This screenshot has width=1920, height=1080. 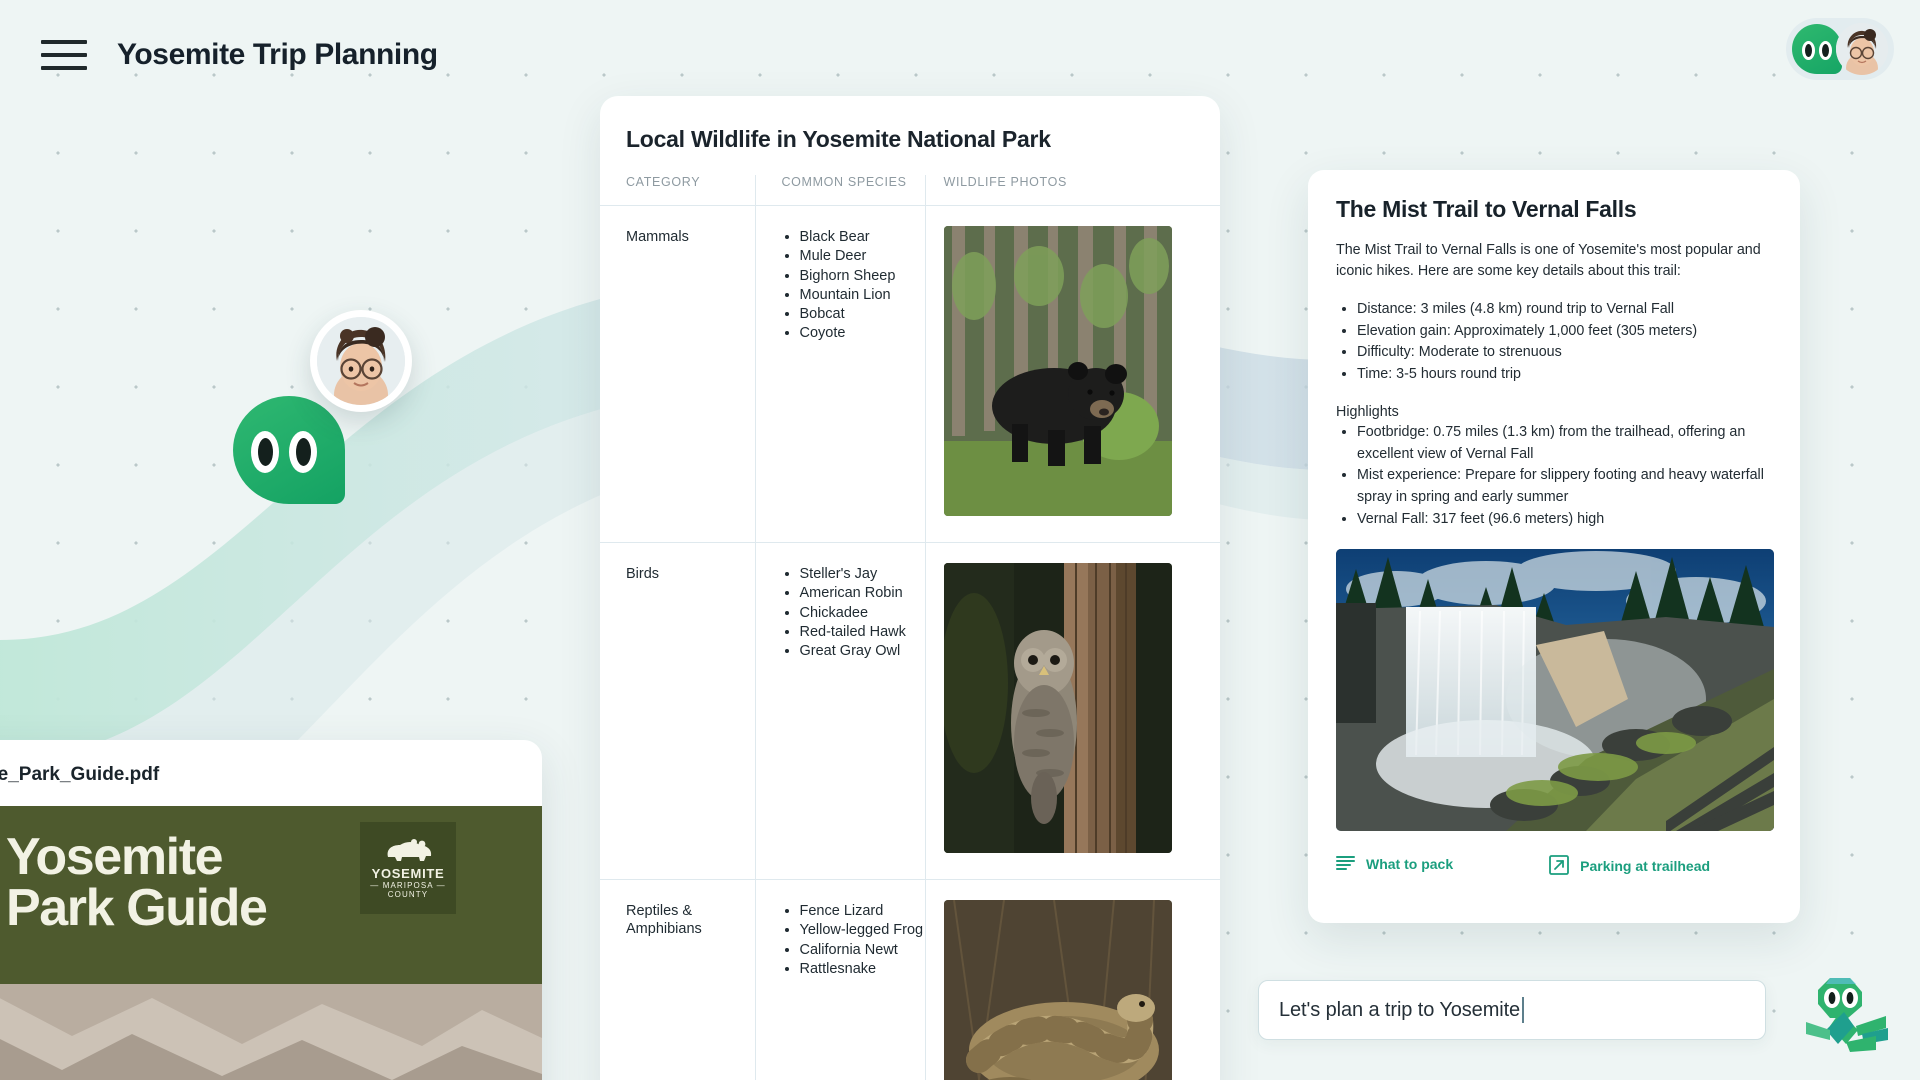 What do you see at coordinates (80, 774) in the screenshot?
I see `pdf-filename: semite_Park_Guide.pdf` at bounding box center [80, 774].